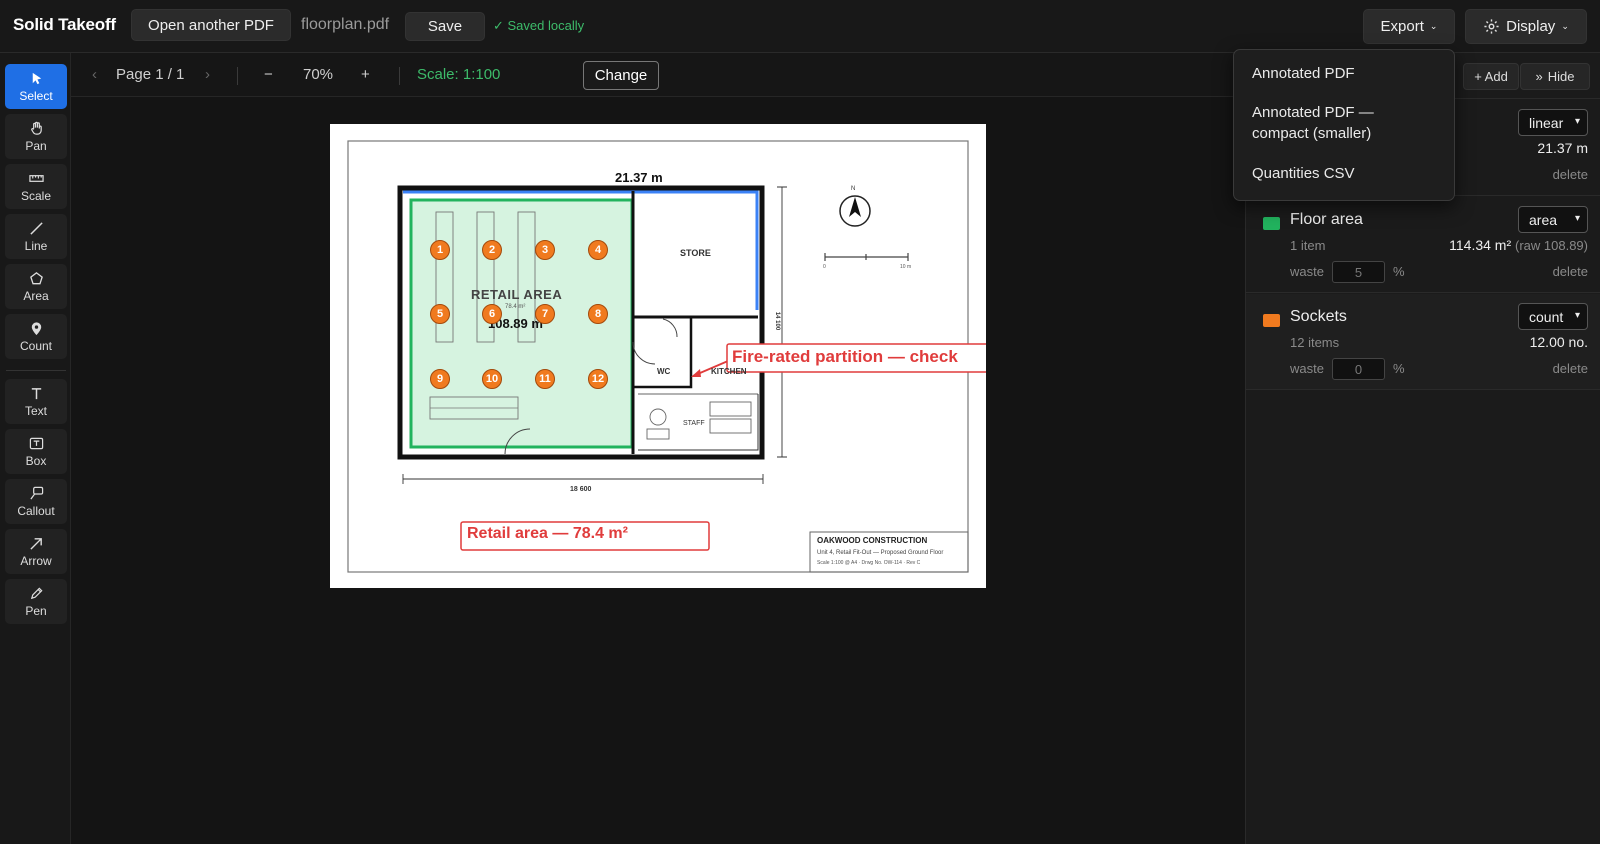 This screenshot has width=1600, height=844. I want to click on count-marker: 7, so click(545, 314).